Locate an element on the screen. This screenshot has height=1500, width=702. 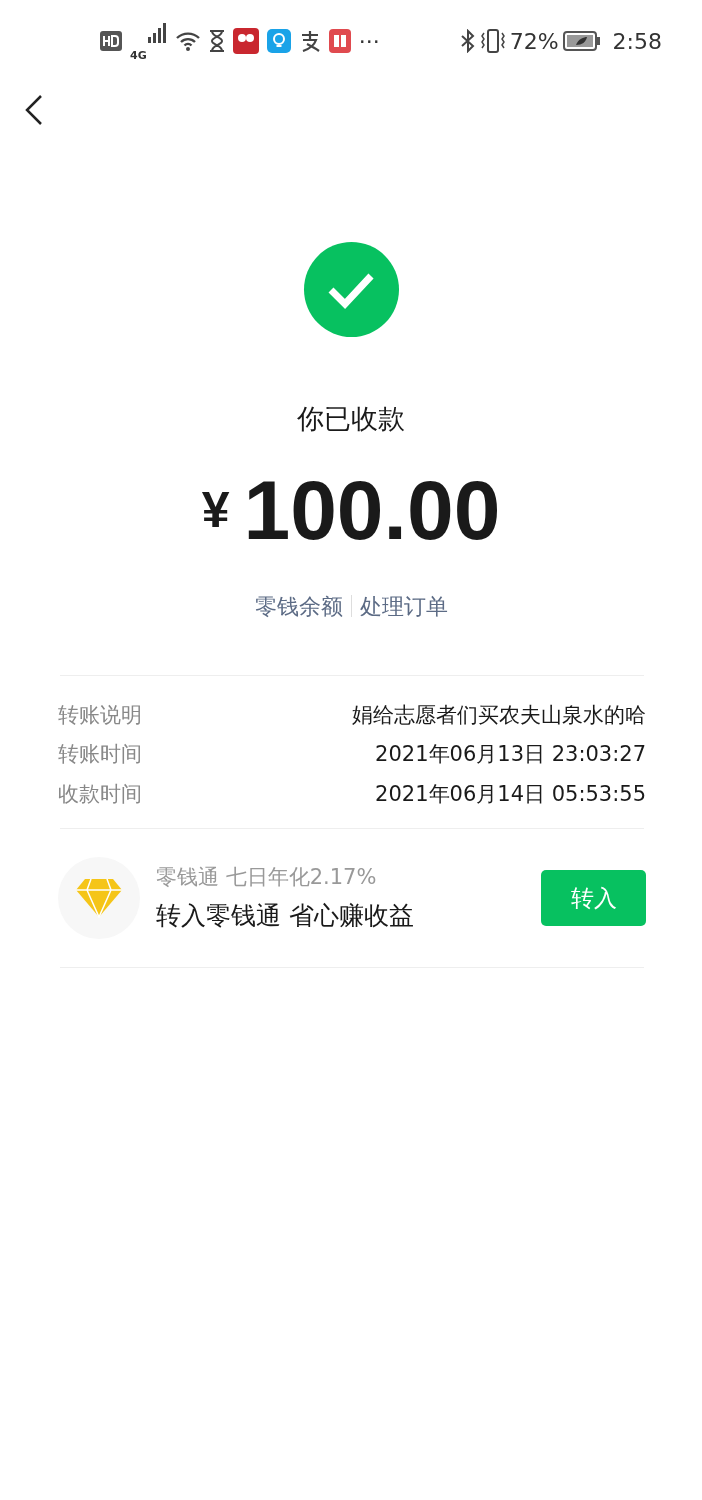
bulb-icon is located at coordinates (278, 41).